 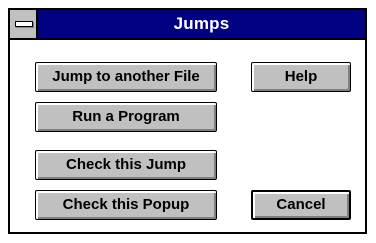 What do you see at coordinates (301, 77) in the screenshot?
I see `help-button: Help` at bounding box center [301, 77].